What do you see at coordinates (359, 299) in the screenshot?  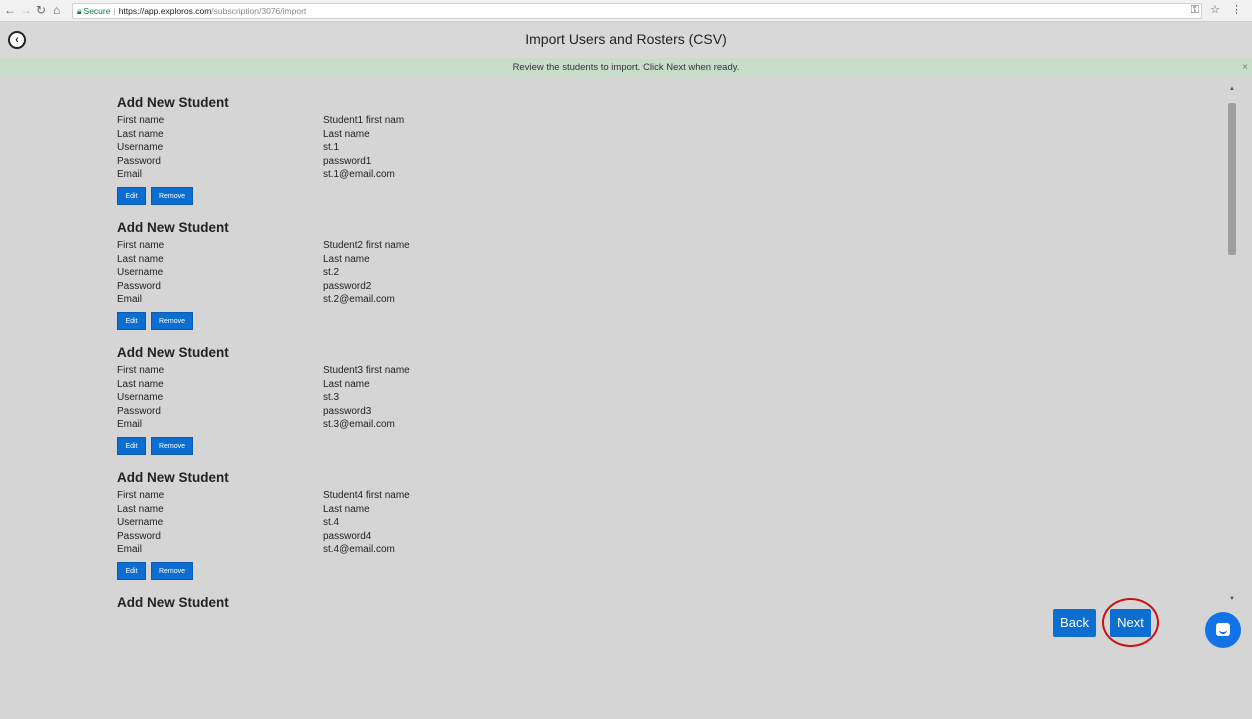 I see `field-value: st.2@email.com` at bounding box center [359, 299].